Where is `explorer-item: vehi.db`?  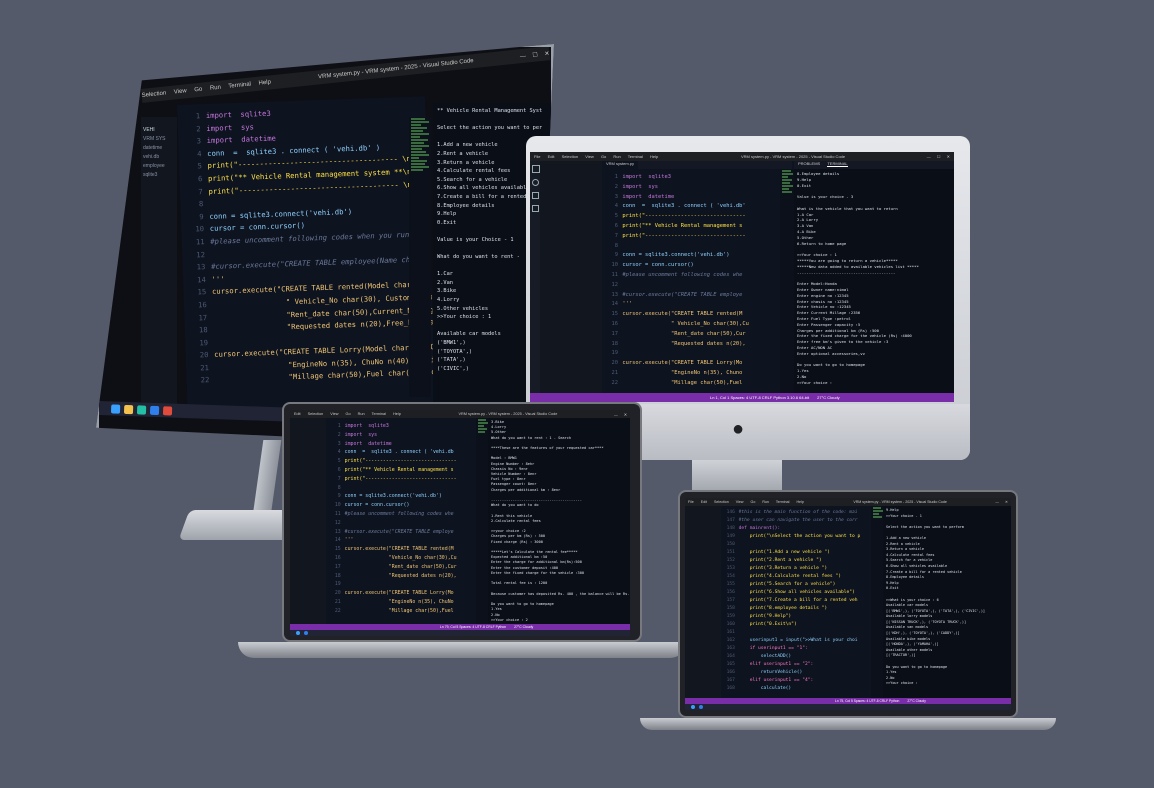 explorer-item: vehi.db is located at coordinates (159, 157).